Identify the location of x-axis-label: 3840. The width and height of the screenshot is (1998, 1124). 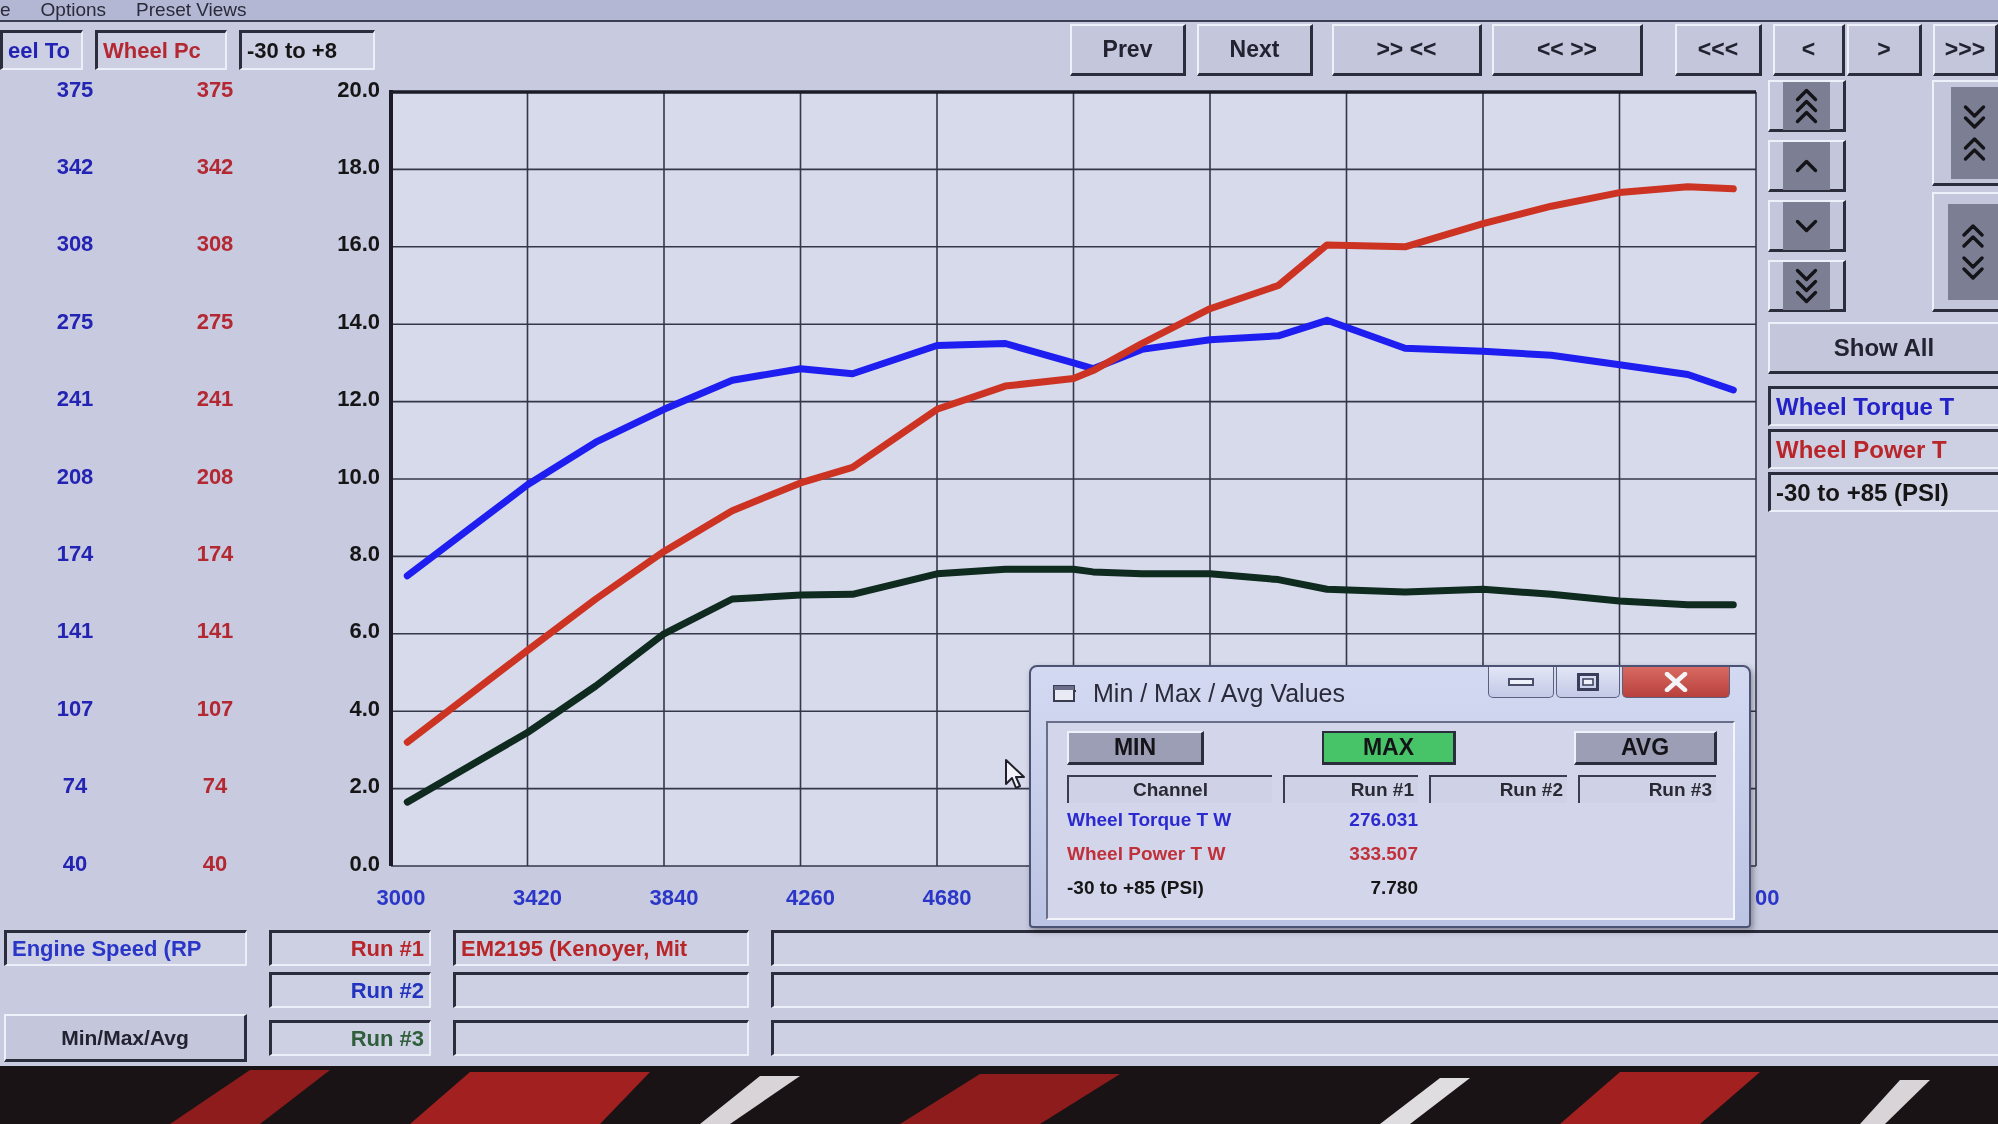
(674, 897).